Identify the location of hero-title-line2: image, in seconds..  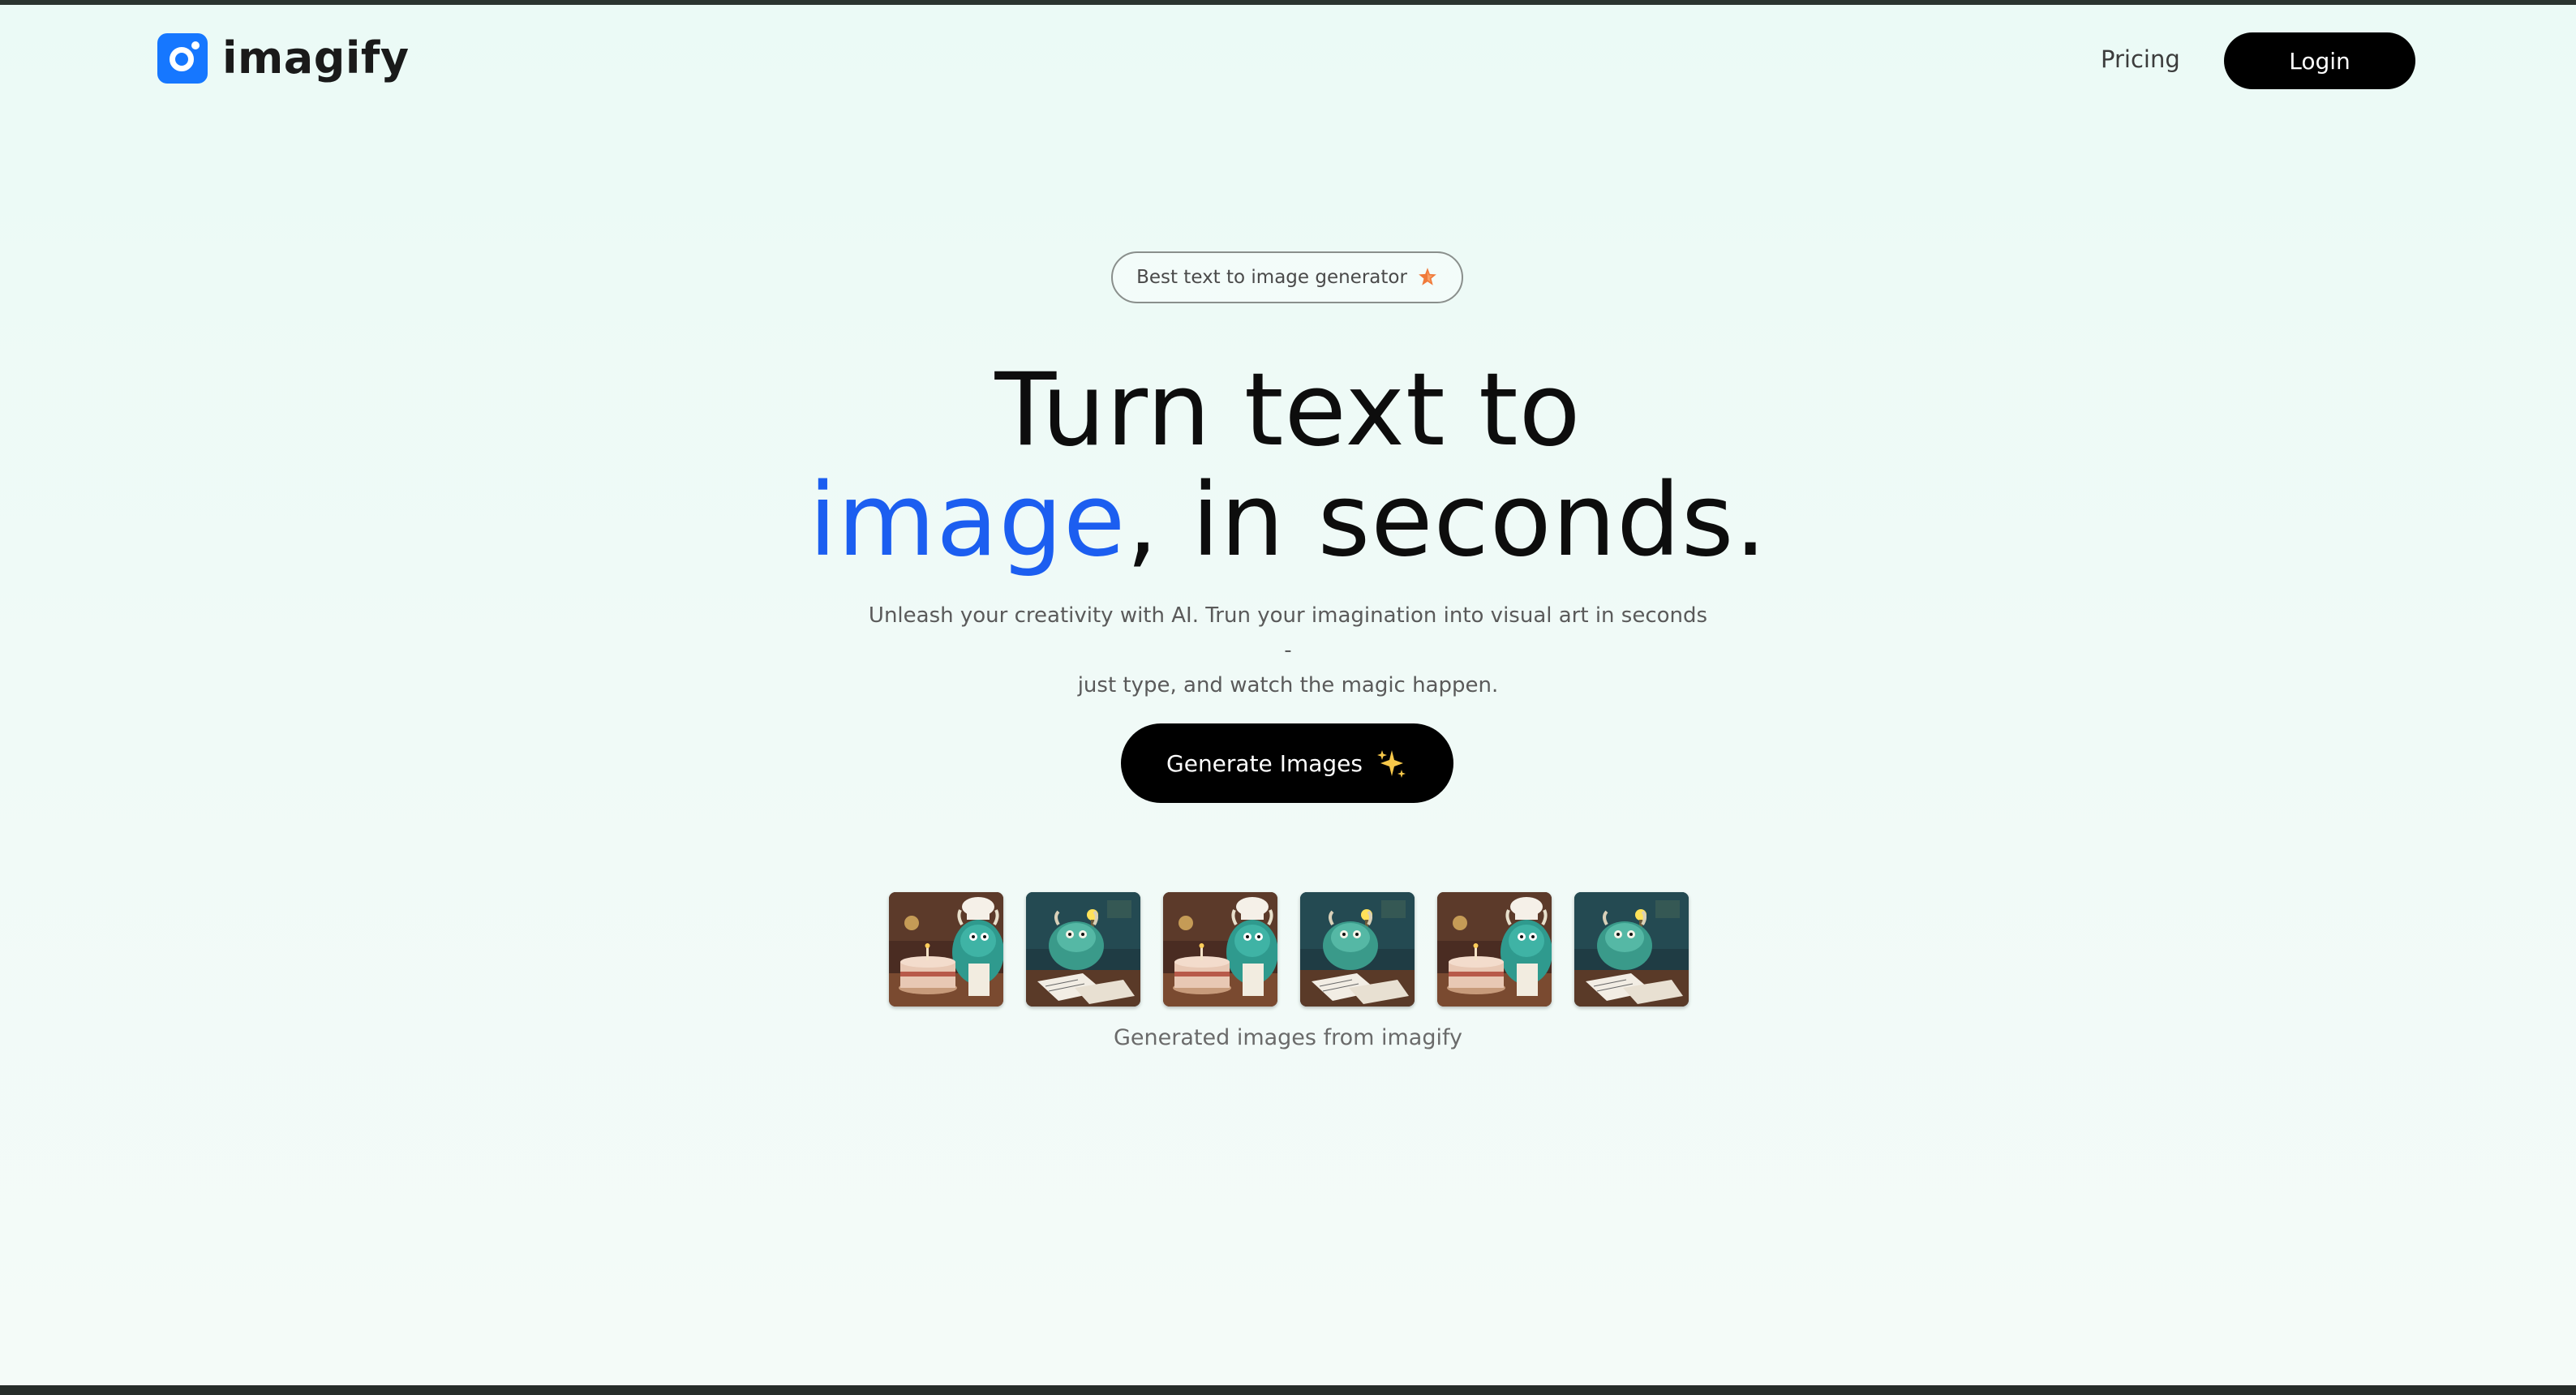
(1288, 521).